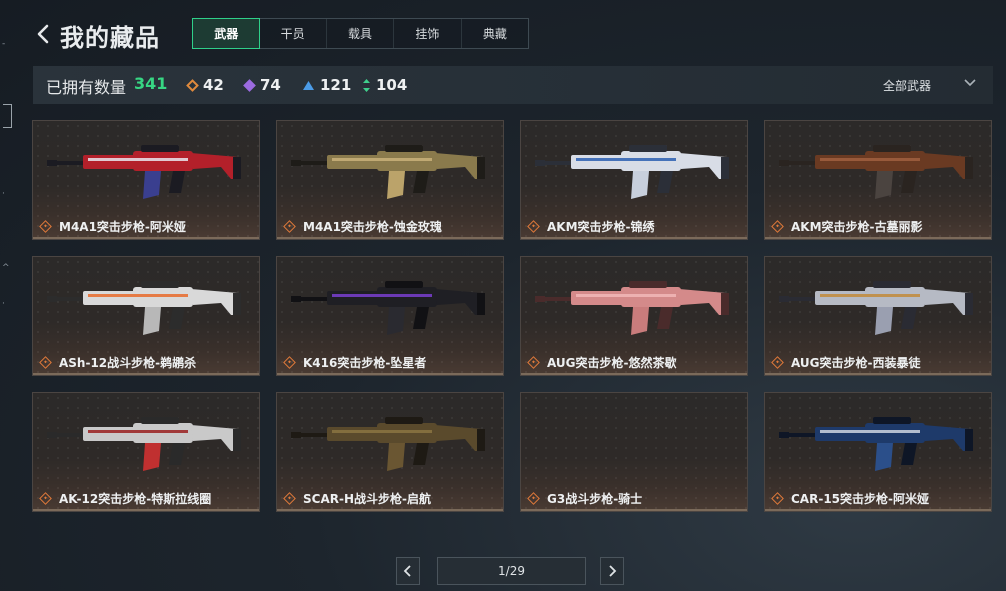  What do you see at coordinates (860, 499) in the screenshot?
I see `weapon-name-text: CAR-15突击步枪-阿米娅` at bounding box center [860, 499].